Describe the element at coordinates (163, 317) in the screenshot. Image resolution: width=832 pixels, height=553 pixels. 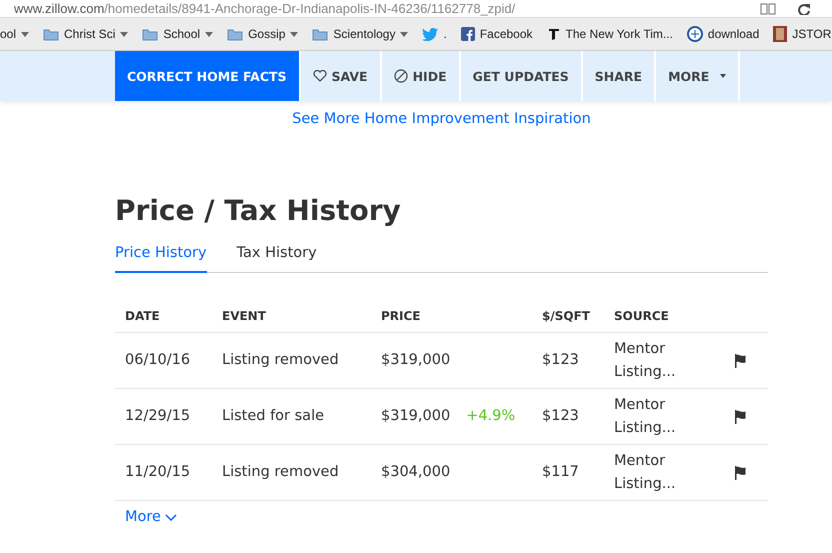
I see `column-header: DATE` at that location.